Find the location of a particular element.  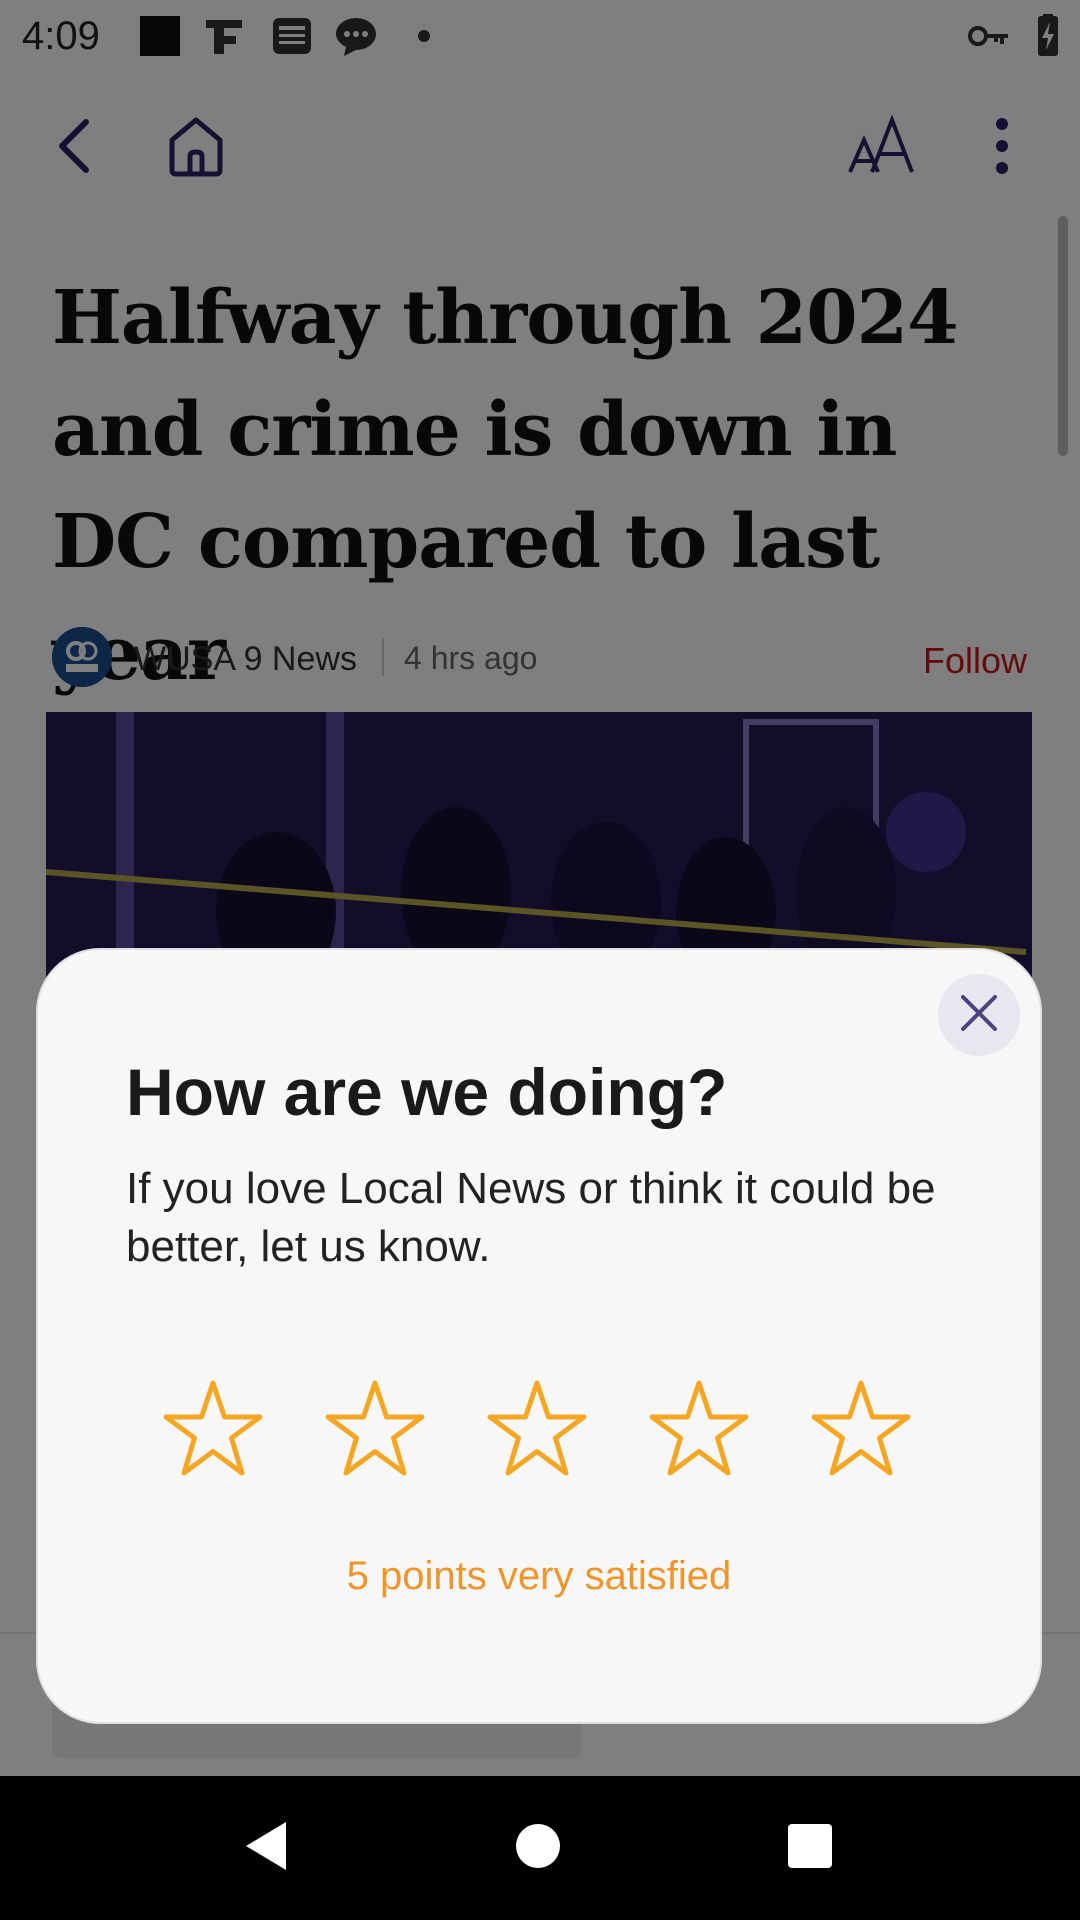

nav-back-button is located at coordinates (266, 1848).